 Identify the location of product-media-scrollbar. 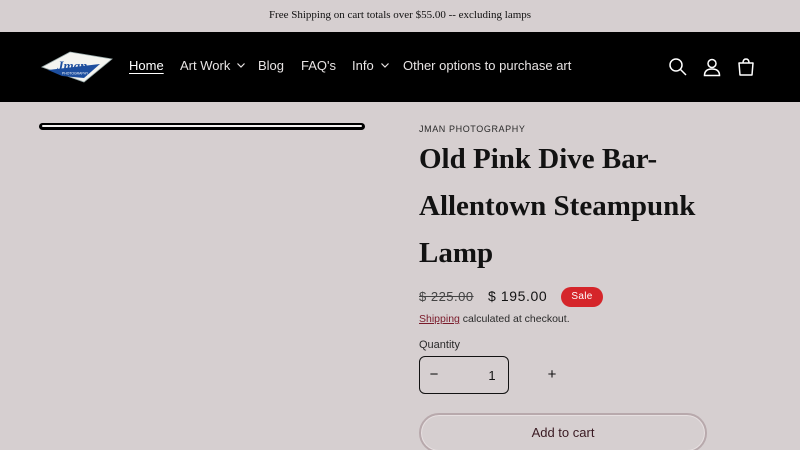
(202, 126).